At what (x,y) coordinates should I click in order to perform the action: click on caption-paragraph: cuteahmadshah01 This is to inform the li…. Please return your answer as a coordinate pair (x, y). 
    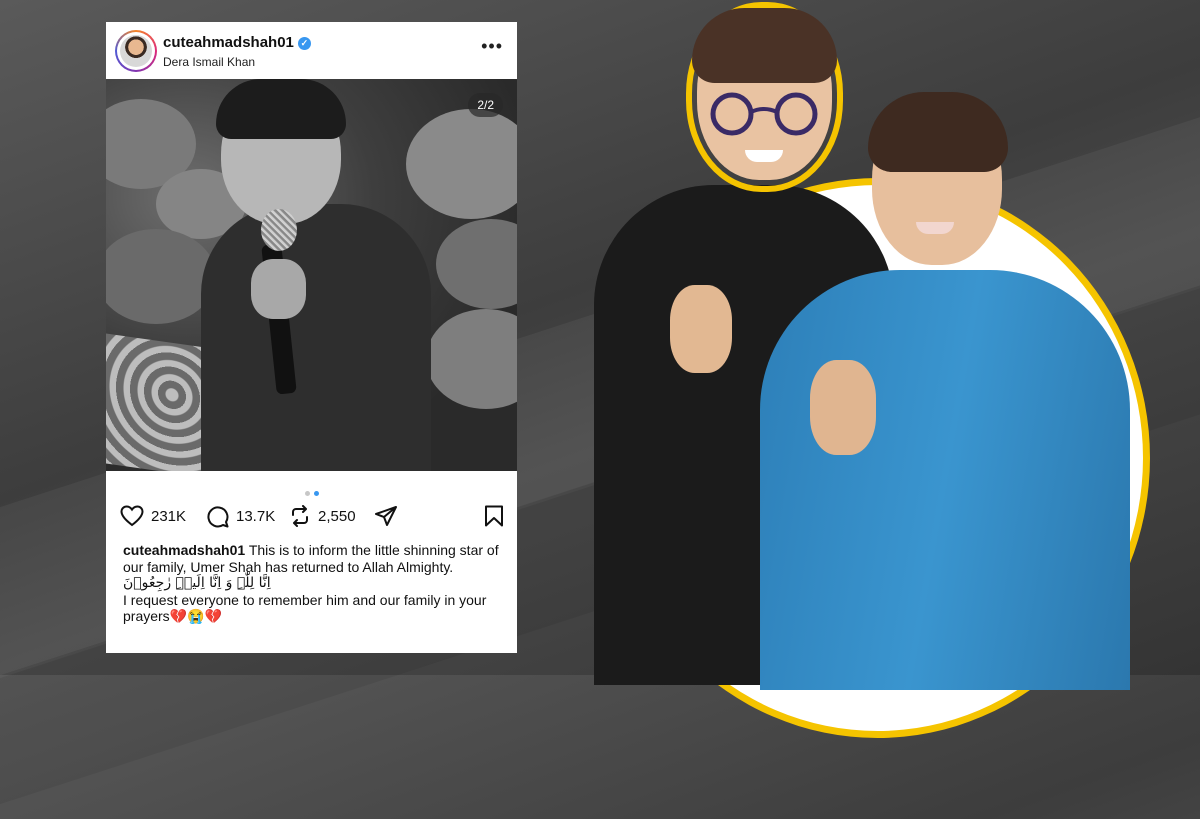
    Looking at the image, I should click on (313, 558).